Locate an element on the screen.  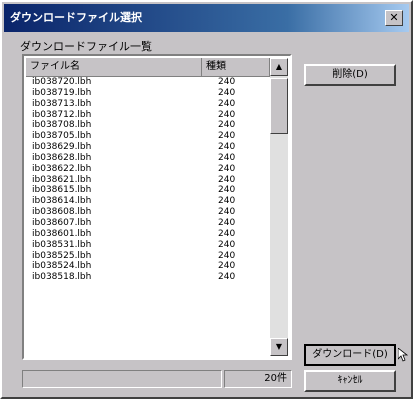
title-bar: ダウンロードファイル選択 ✕ is located at coordinates (206, 18).